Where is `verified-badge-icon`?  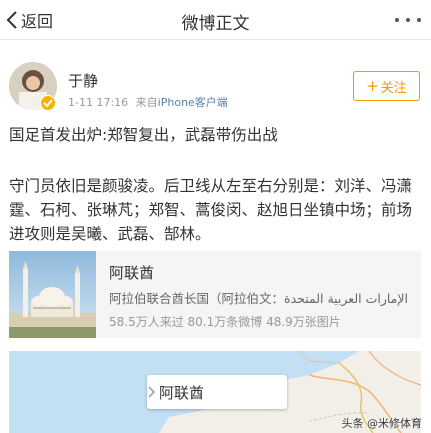
verified-badge-icon is located at coordinates (48, 103).